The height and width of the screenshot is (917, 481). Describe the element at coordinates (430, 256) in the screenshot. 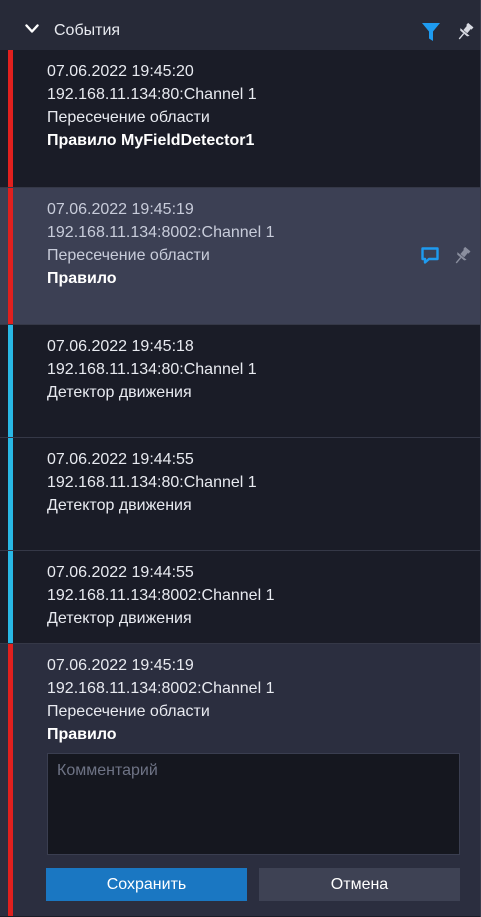

I see `comment-icon` at that location.